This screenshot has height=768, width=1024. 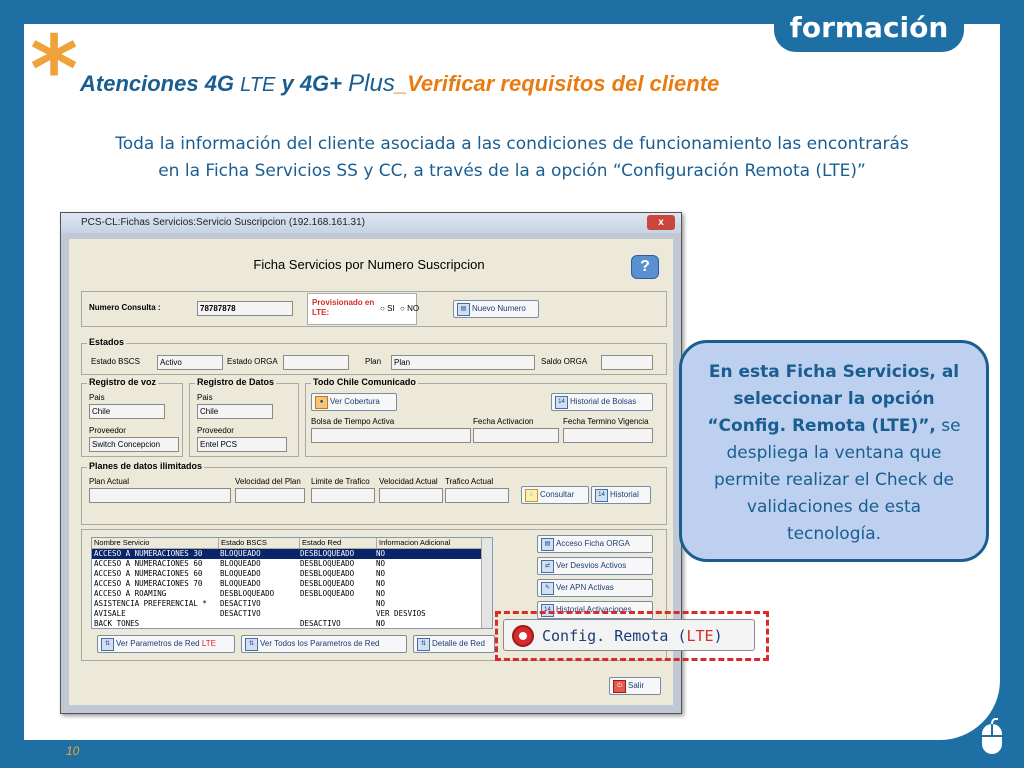 What do you see at coordinates (373, 361) in the screenshot?
I see `plan-label: Plan` at bounding box center [373, 361].